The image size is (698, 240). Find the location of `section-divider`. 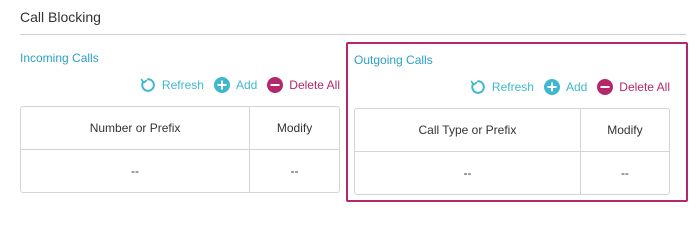

section-divider is located at coordinates (353, 34).